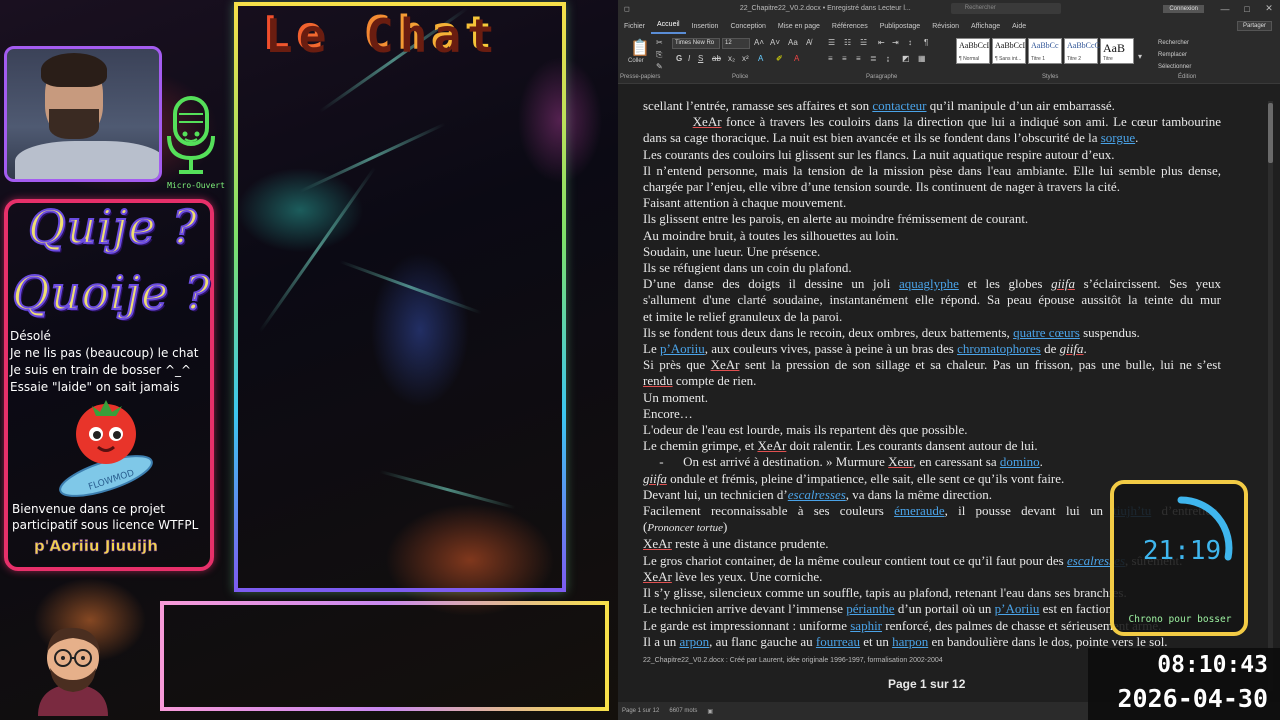 This screenshot has height=720, width=1280. I want to click on pilcrow-icon: ¶, so click(926, 42).